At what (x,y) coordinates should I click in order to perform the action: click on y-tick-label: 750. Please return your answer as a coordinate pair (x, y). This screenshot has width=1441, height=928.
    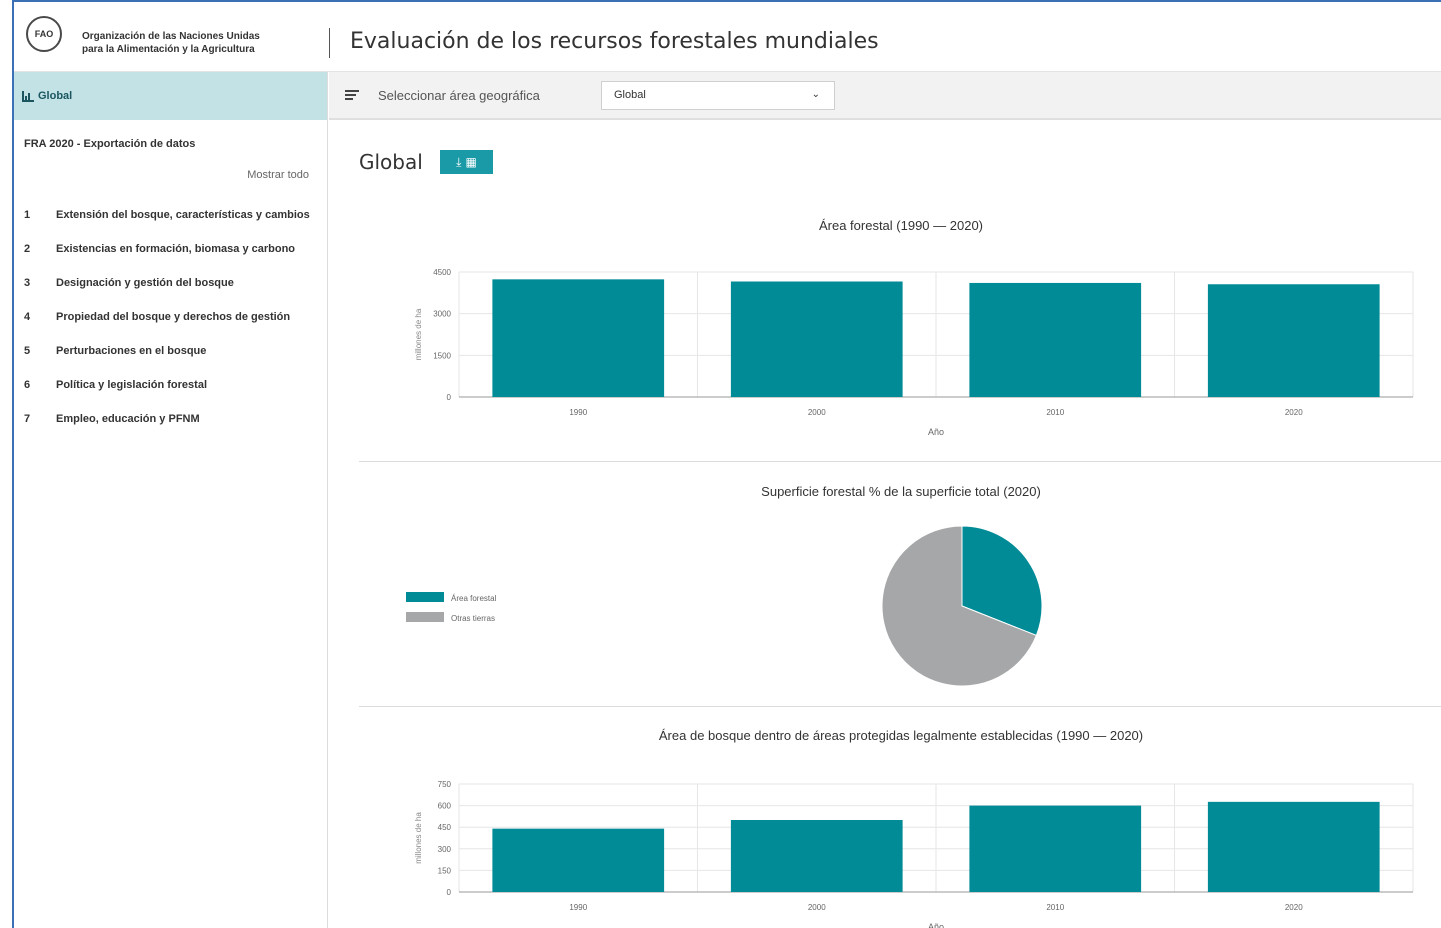
    Looking at the image, I should click on (445, 784).